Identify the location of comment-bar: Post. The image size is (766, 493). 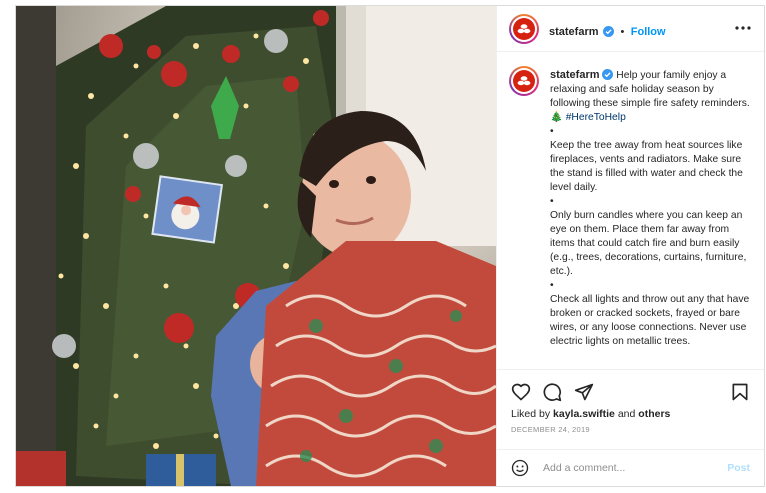
(630, 468).